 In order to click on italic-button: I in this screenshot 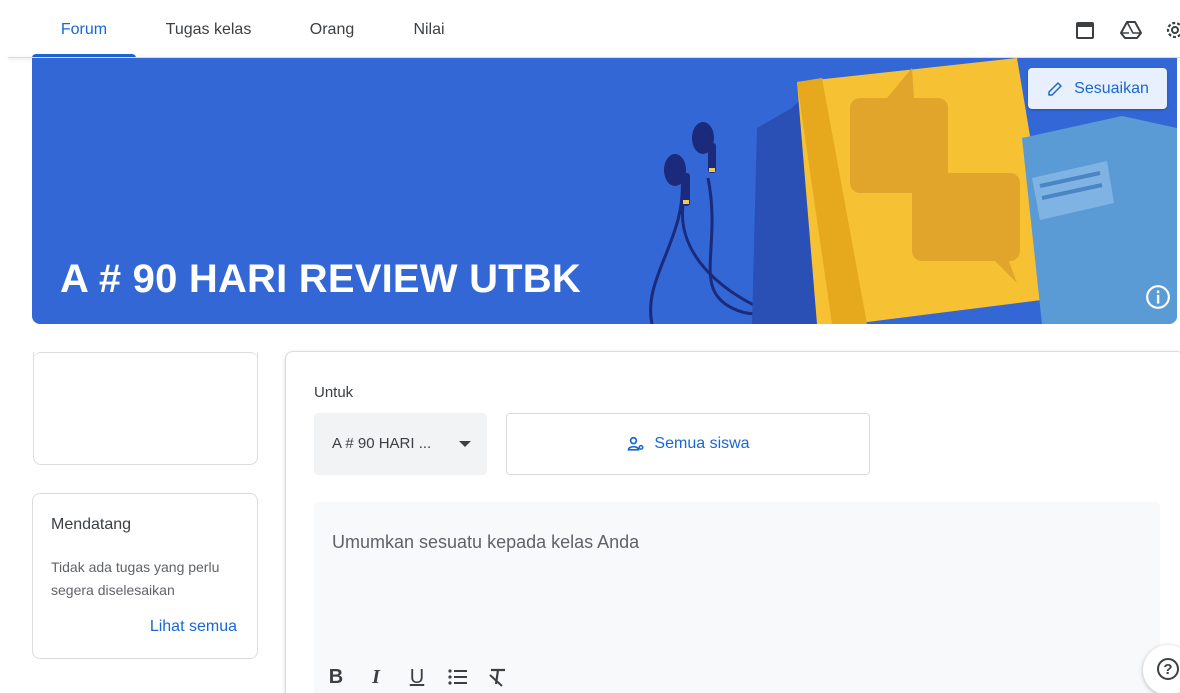, I will do `click(376, 677)`.